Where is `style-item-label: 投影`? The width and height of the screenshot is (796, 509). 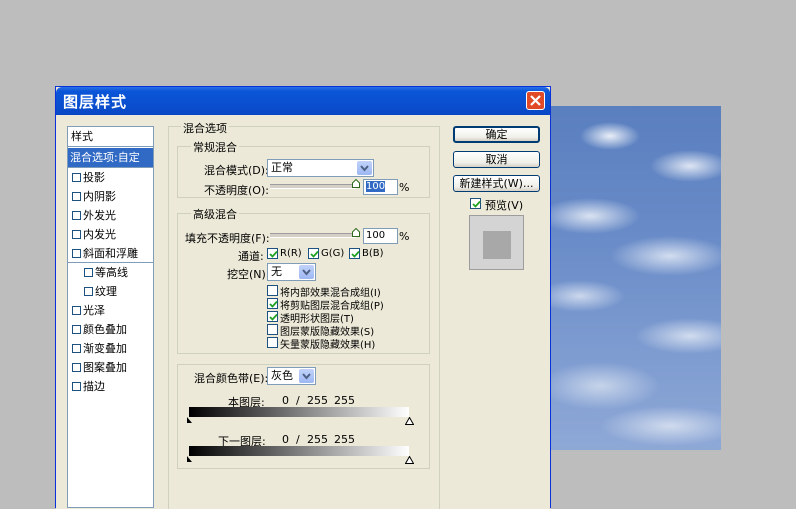 style-item-label: 投影 is located at coordinates (94, 177).